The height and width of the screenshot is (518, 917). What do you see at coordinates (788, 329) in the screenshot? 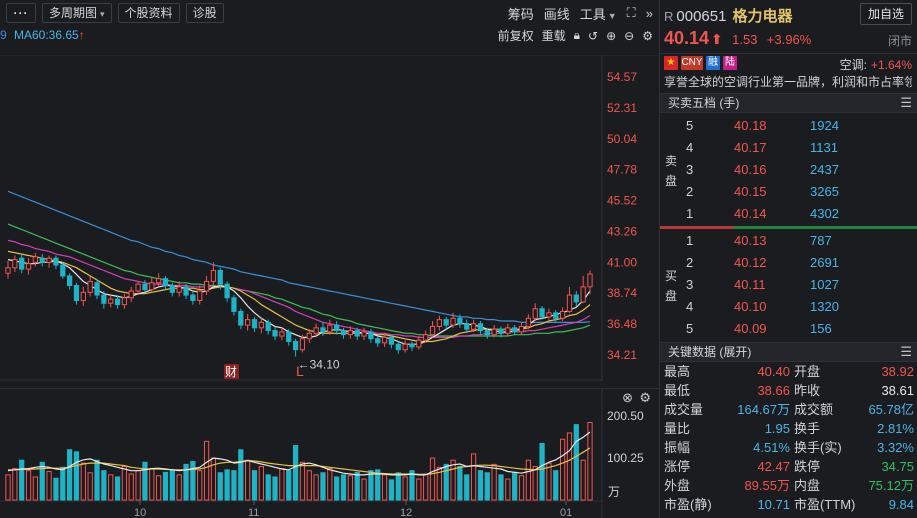
I see `buy-row: 5 40.09 156` at bounding box center [788, 329].